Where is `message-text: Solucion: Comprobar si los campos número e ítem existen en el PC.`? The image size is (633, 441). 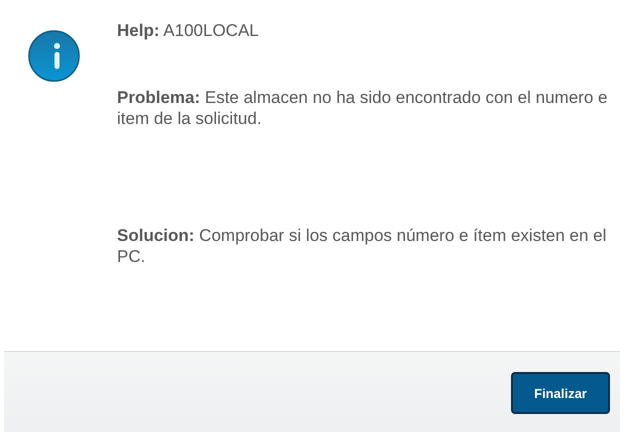
message-text: Solucion: Comprobar si los campos número e ítem existen en el PC. is located at coordinates (362, 246).